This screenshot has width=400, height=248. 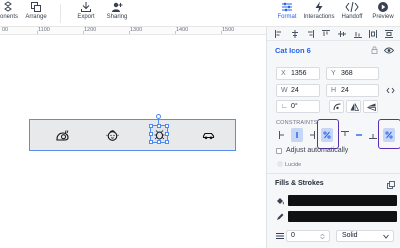 I want to click on format-tab: Format, so click(x=287, y=13).